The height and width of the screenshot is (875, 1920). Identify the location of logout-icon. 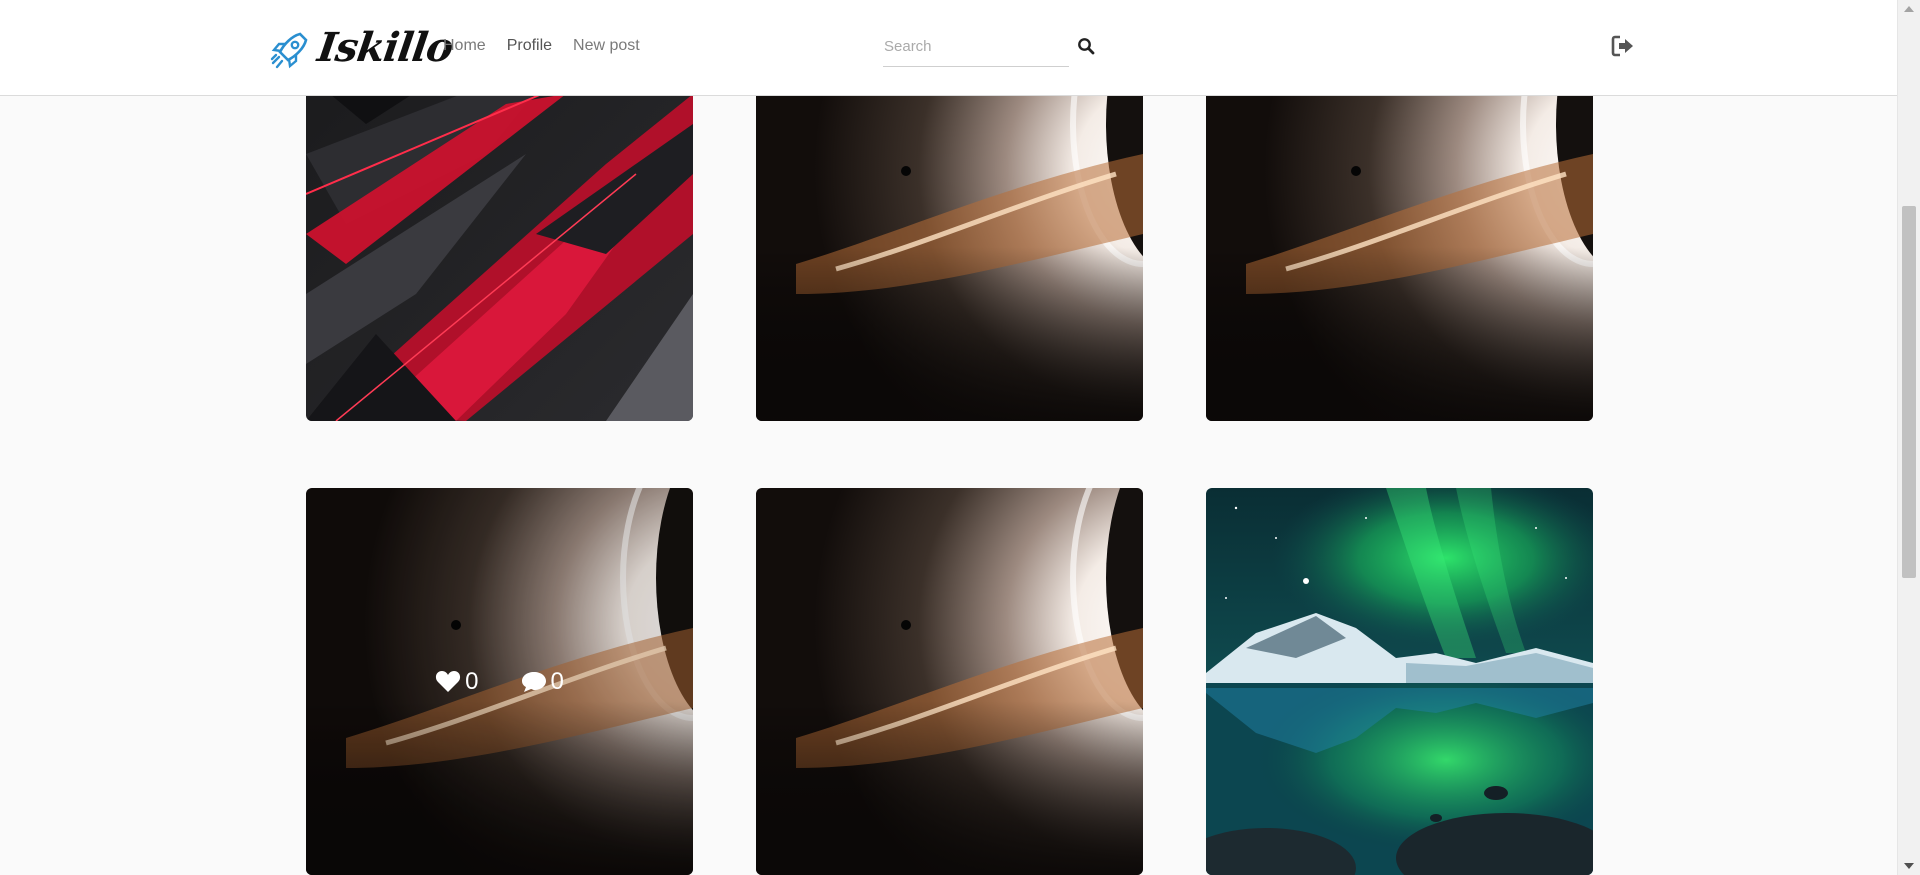
(1623, 46).